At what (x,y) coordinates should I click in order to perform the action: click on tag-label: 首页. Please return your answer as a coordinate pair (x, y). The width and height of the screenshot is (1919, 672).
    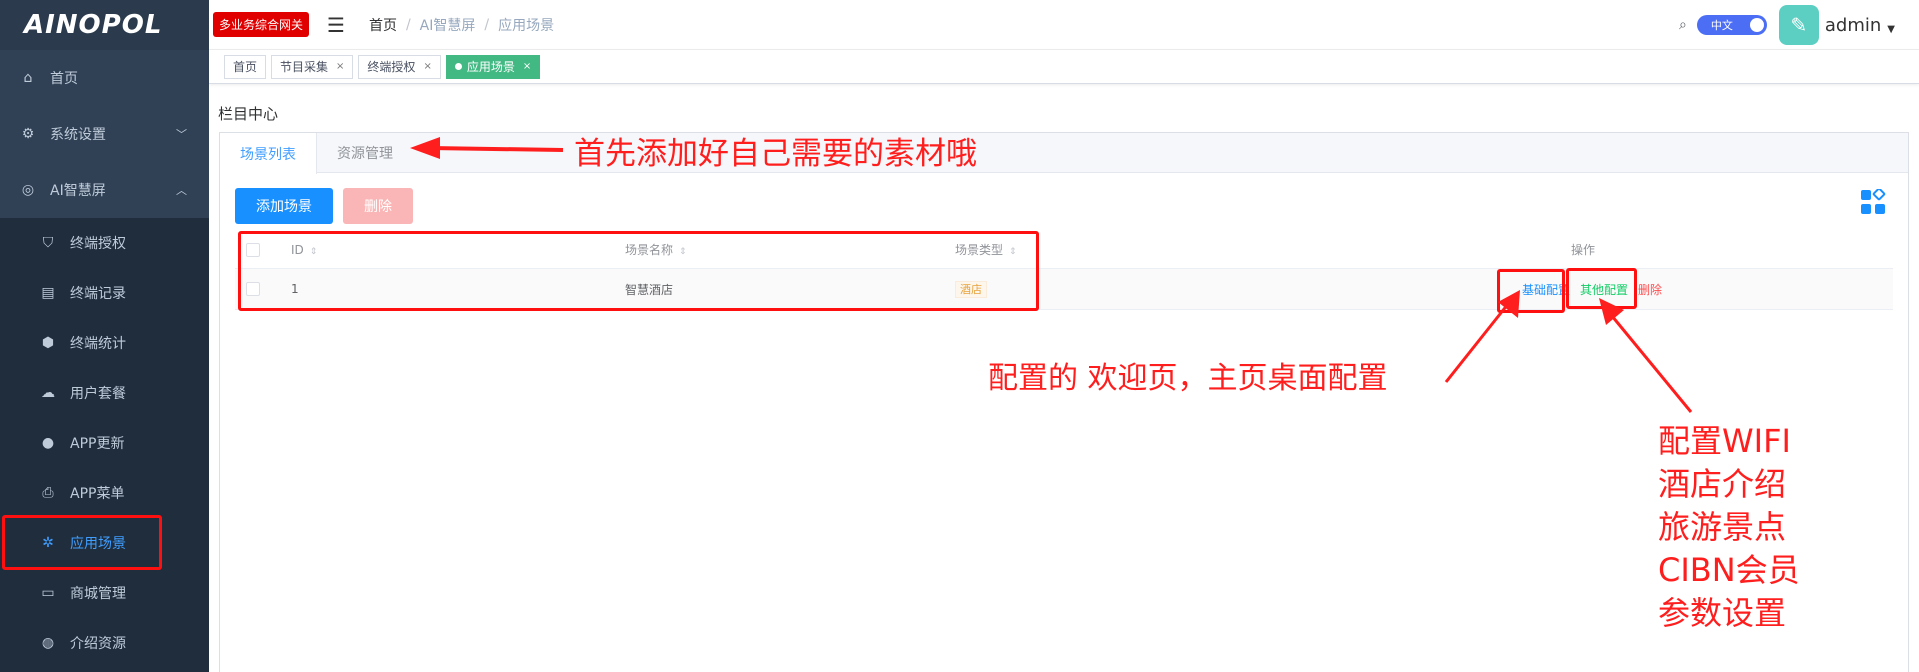
    Looking at the image, I should click on (245, 67).